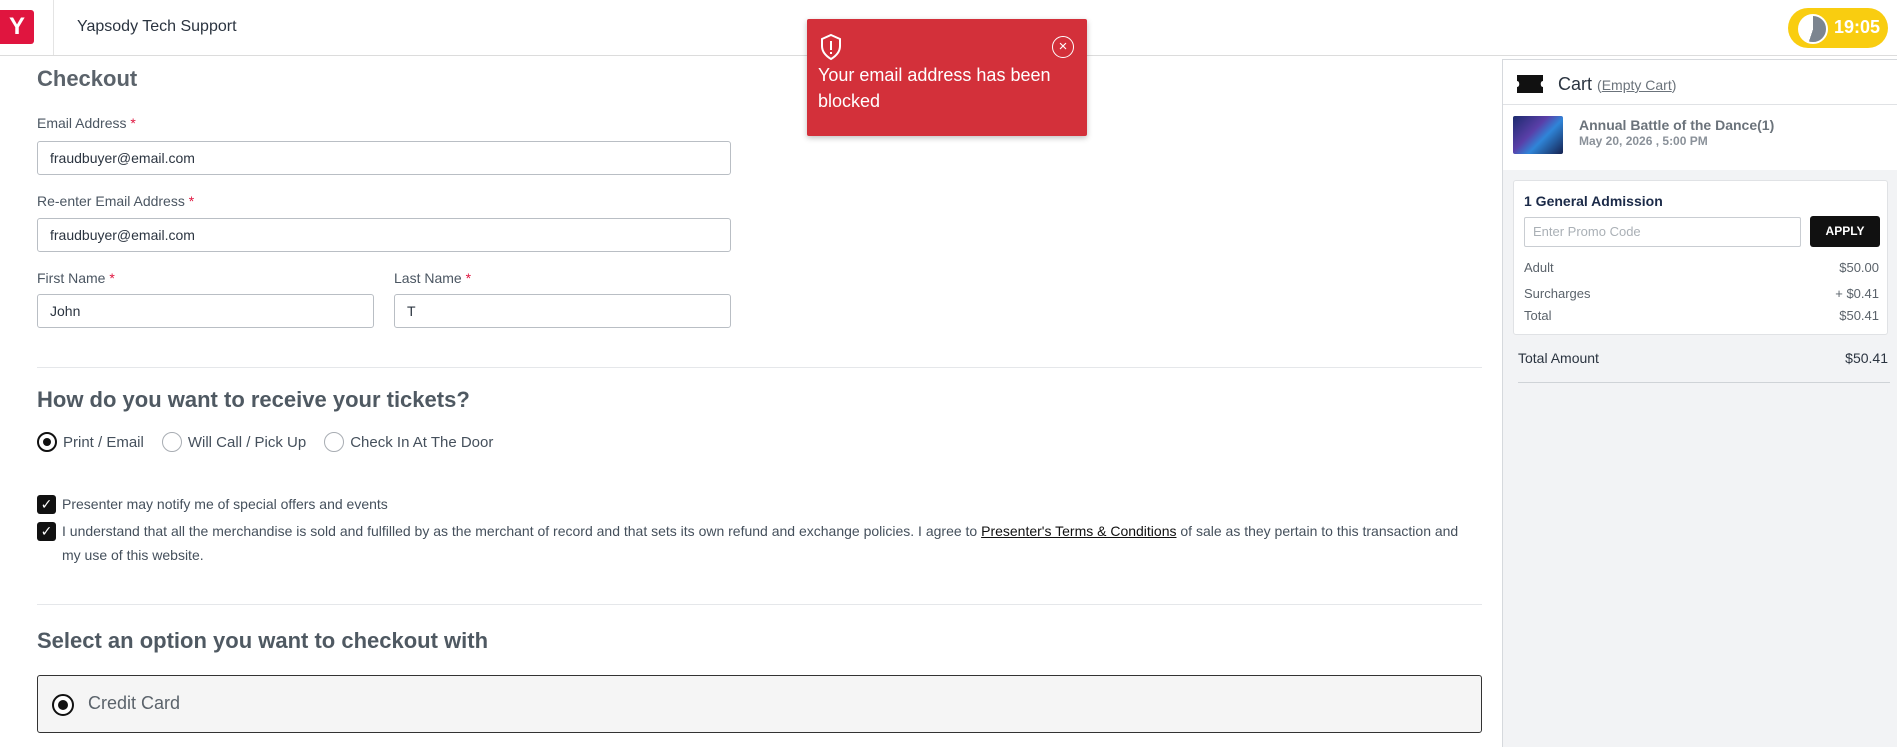 Image resolution: width=1897 pixels, height=747 pixels. What do you see at coordinates (103, 442) in the screenshot?
I see `delivery-option-label: Print / Email` at bounding box center [103, 442].